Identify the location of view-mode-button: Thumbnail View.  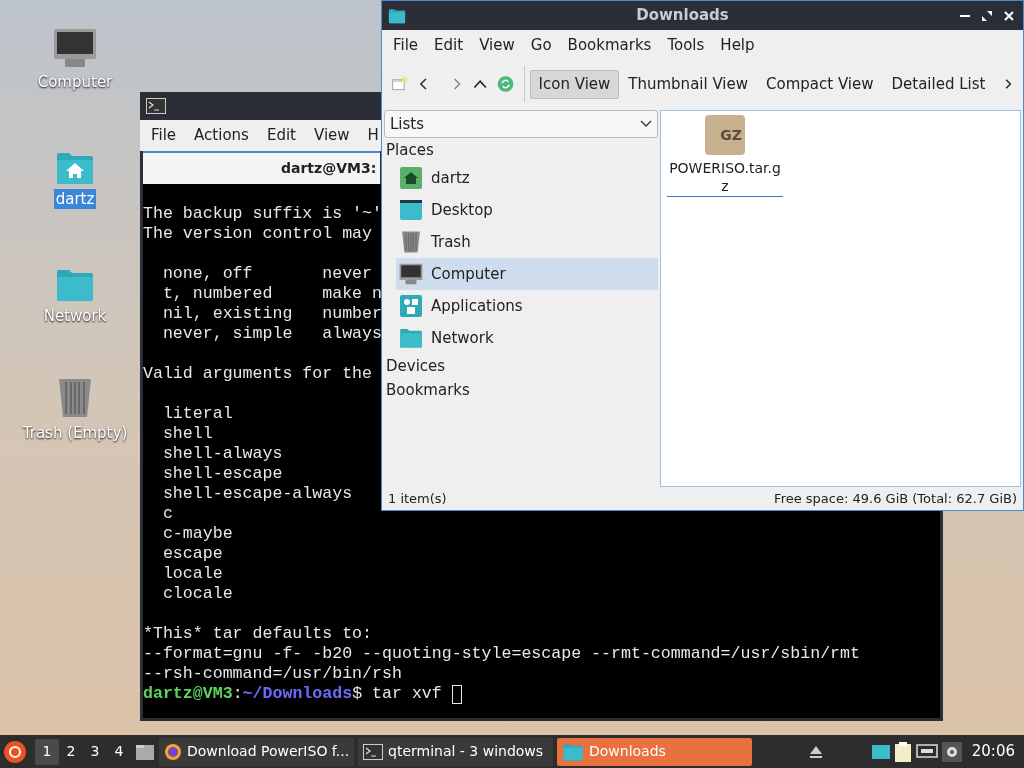
(688, 84).